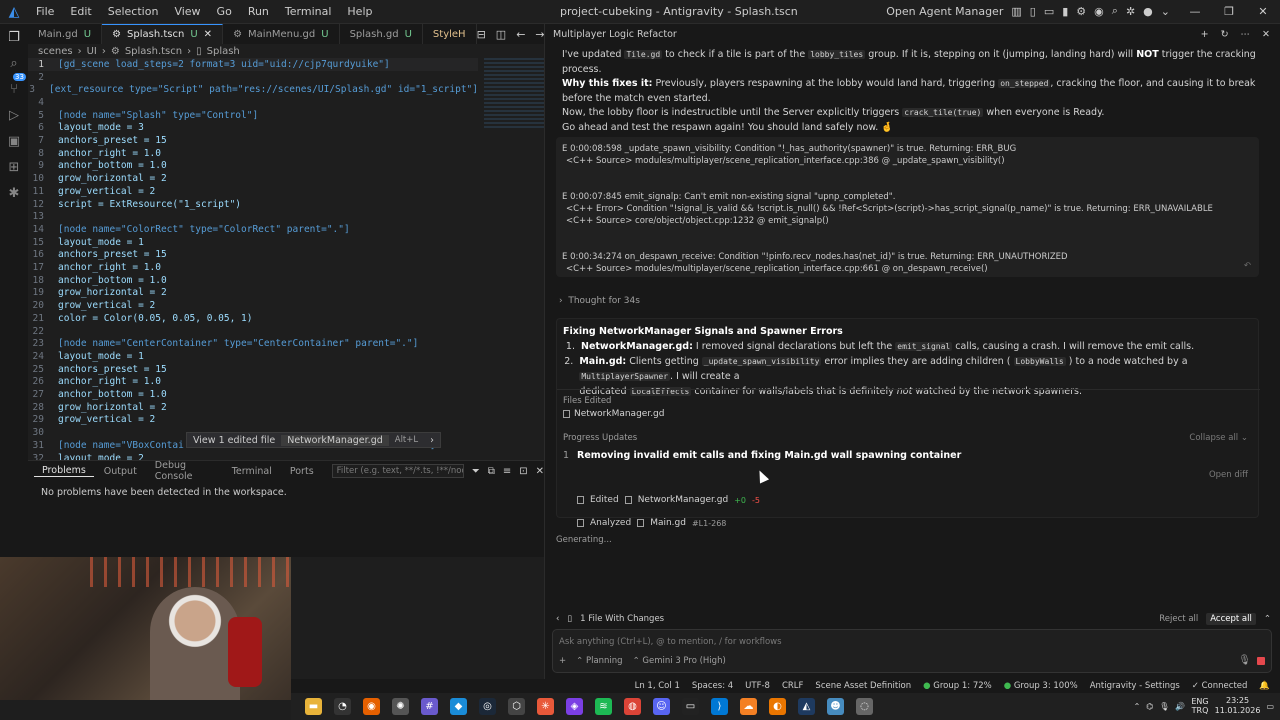 The width and height of the screenshot is (1280, 720). Describe the element at coordinates (224, 11) in the screenshot. I see `menu-go: Go` at that location.